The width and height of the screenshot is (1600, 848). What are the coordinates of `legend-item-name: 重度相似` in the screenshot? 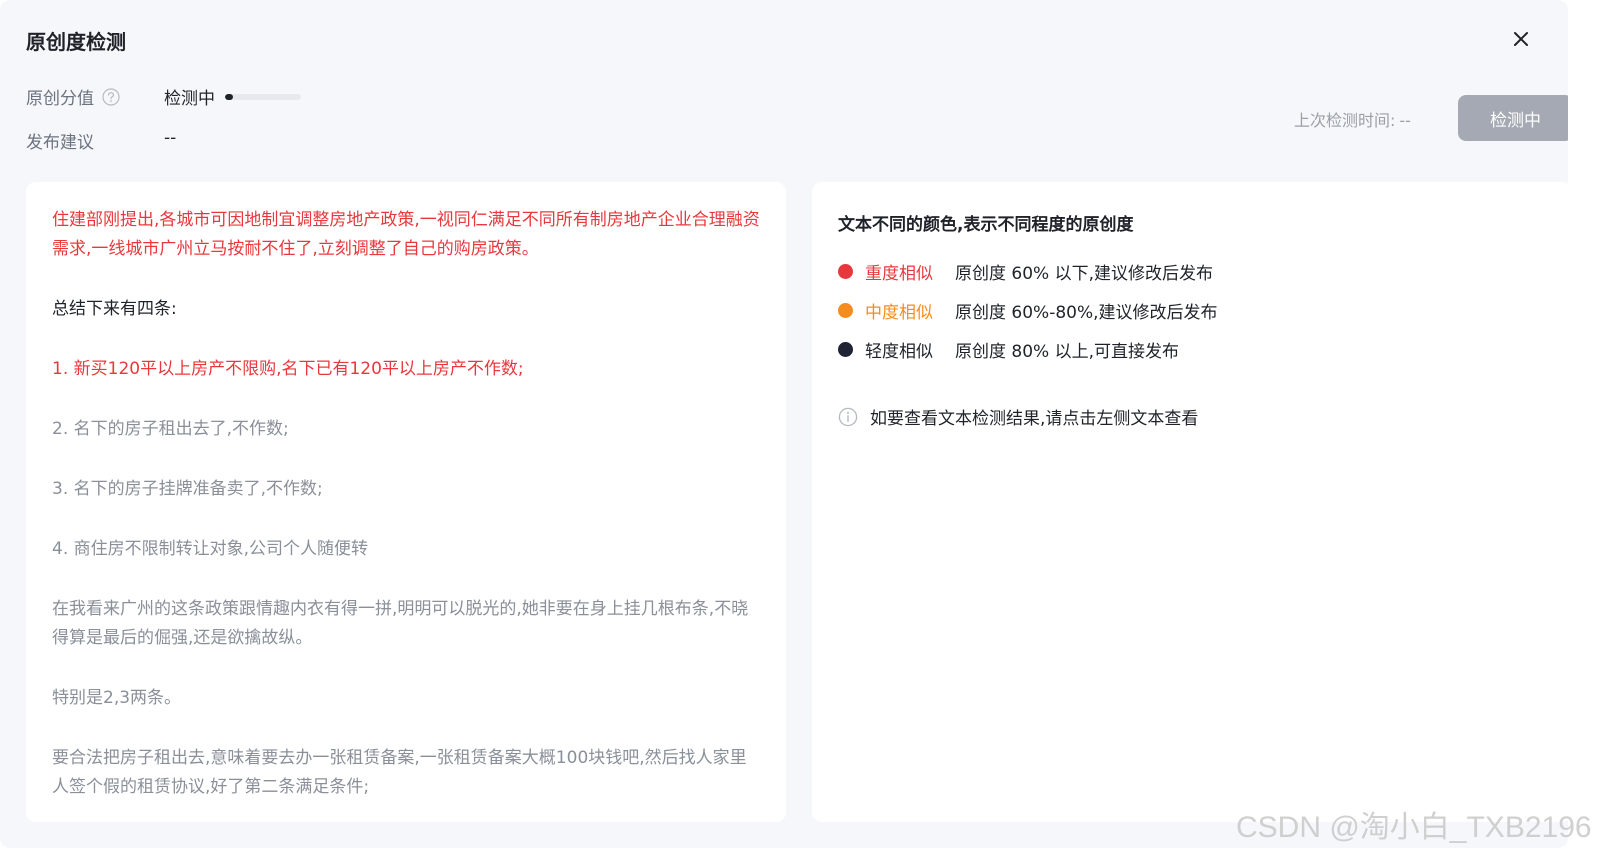 It's located at (899, 274).